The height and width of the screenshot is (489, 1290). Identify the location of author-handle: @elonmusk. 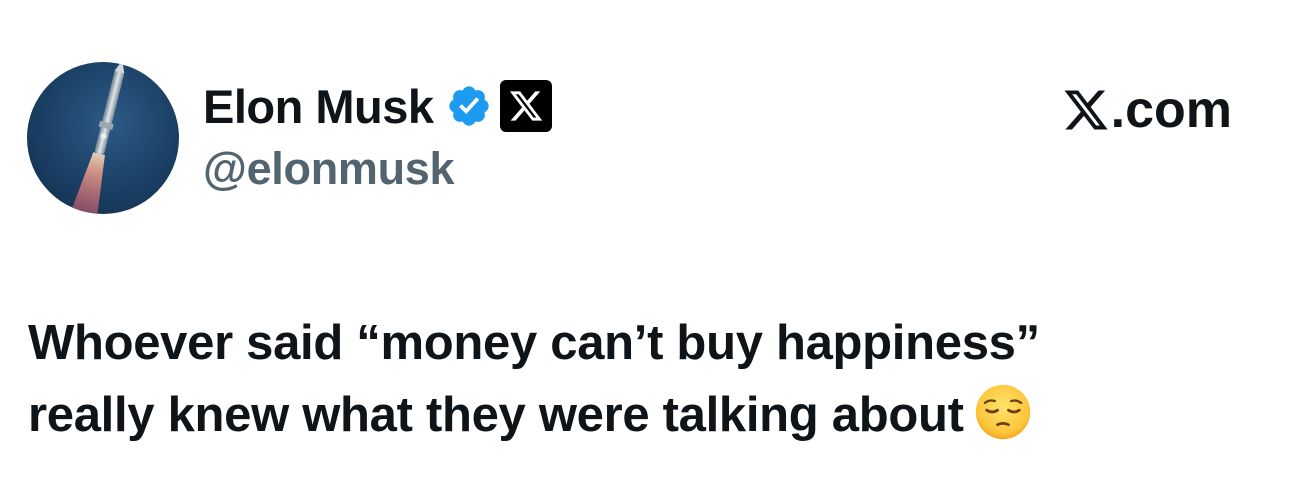
(329, 168).